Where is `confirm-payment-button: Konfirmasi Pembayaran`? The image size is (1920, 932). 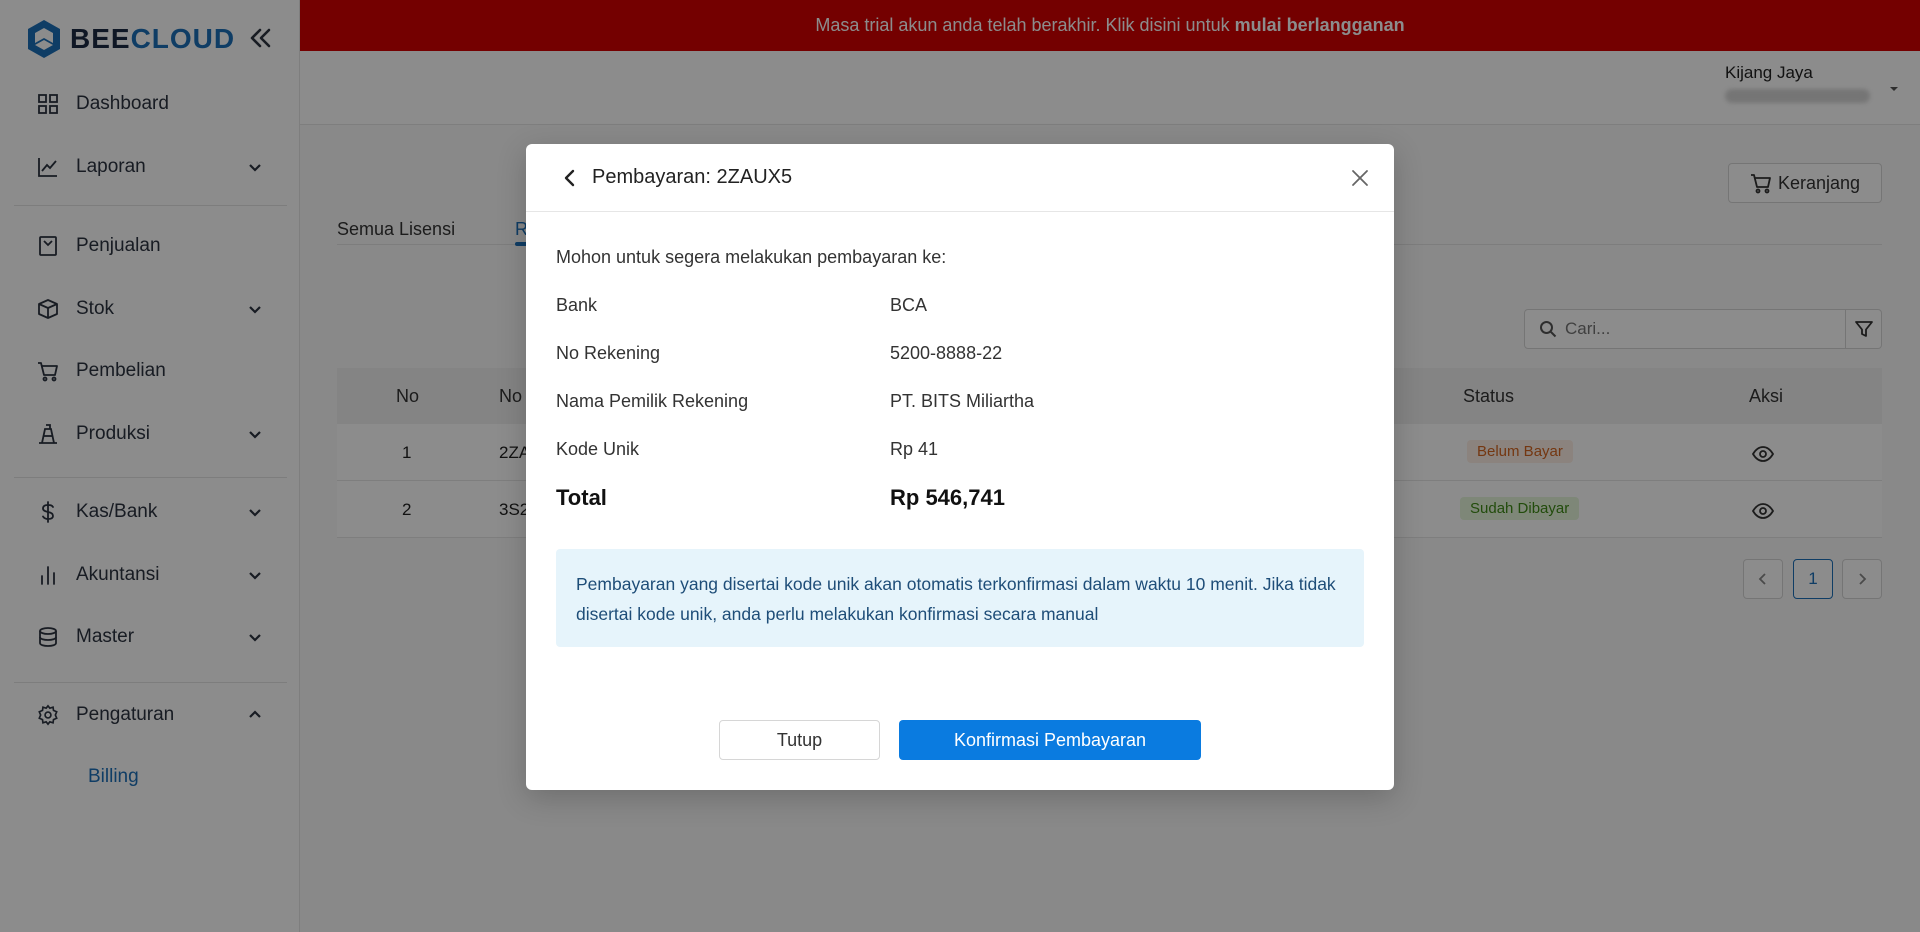 confirm-payment-button: Konfirmasi Pembayaran is located at coordinates (1050, 740).